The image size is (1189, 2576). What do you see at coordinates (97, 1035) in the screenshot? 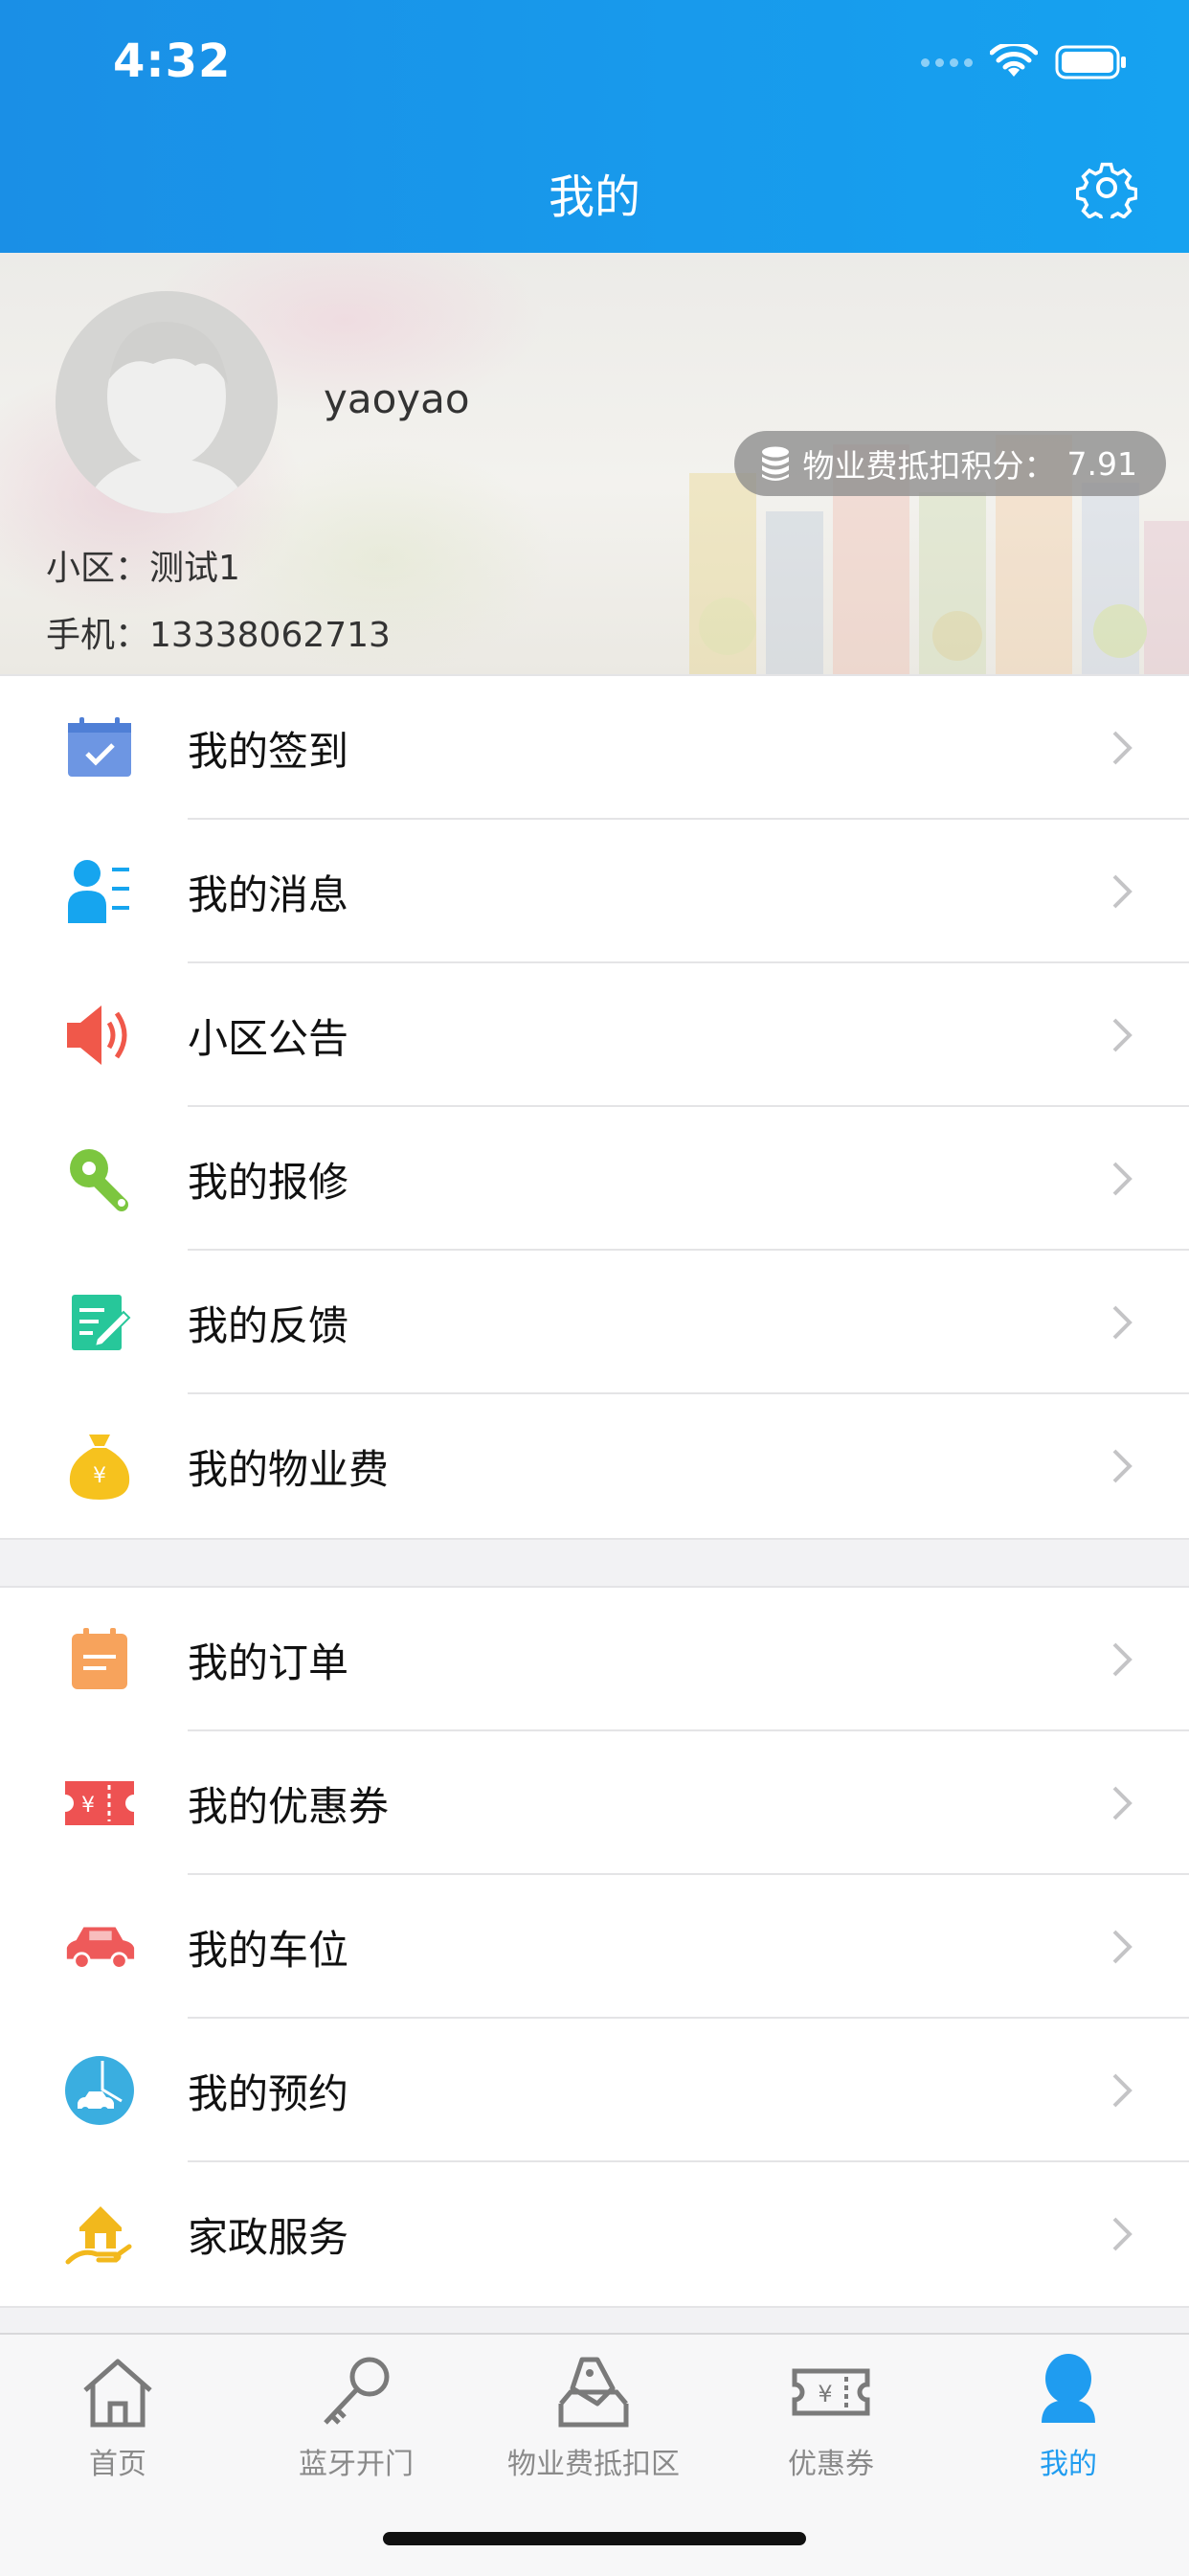
I see `speaker-icon` at bounding box center [97, 1035].